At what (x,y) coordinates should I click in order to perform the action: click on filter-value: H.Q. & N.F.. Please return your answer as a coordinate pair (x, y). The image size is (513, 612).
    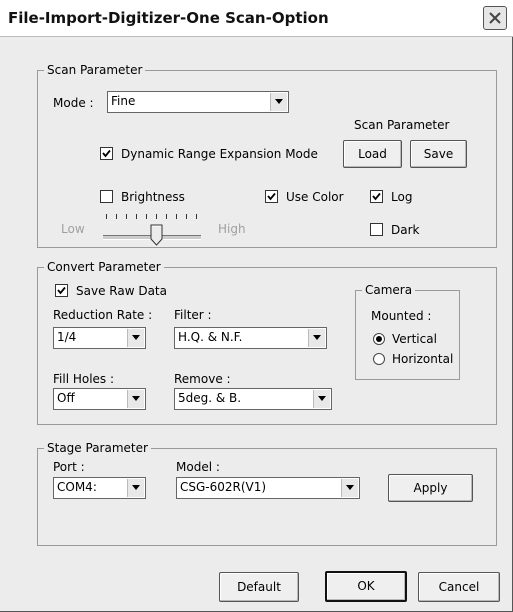
    Looking at the image, I should click on (210, 337).